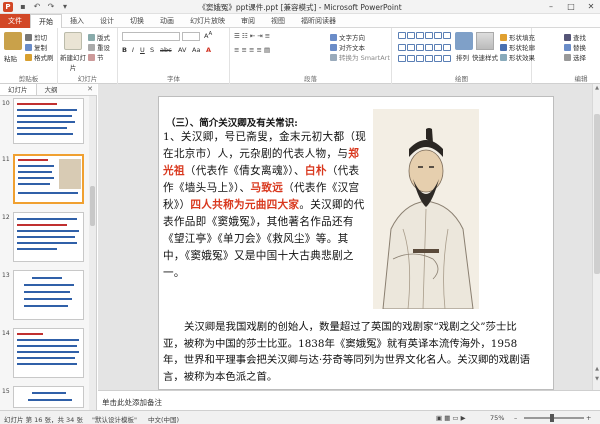  What do you see at coordinates (37, 7) in the screenshot?
I see `undo-icon: ↶` at bounding box center [37, 7].